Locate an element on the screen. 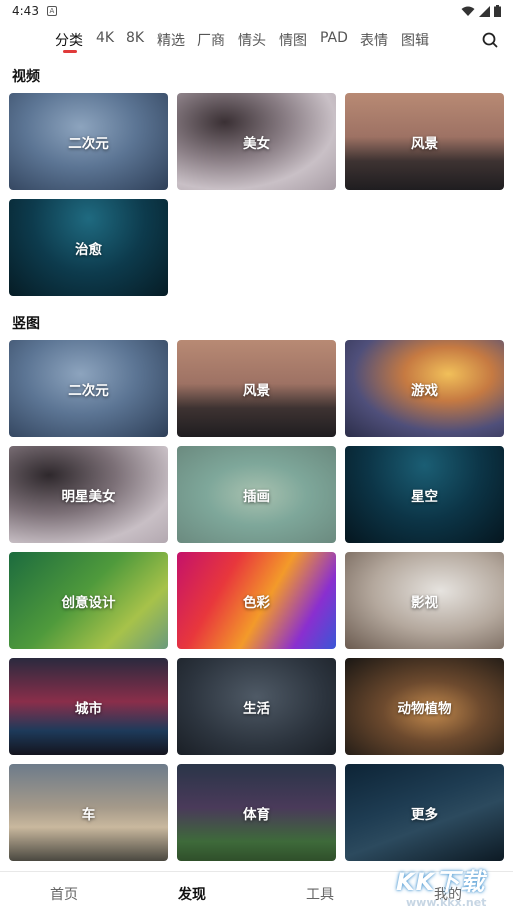 The height and width of the screenshot is (913, 513). vertical-tile-starry-sky: 星空 is located at coordinates (424, 494).